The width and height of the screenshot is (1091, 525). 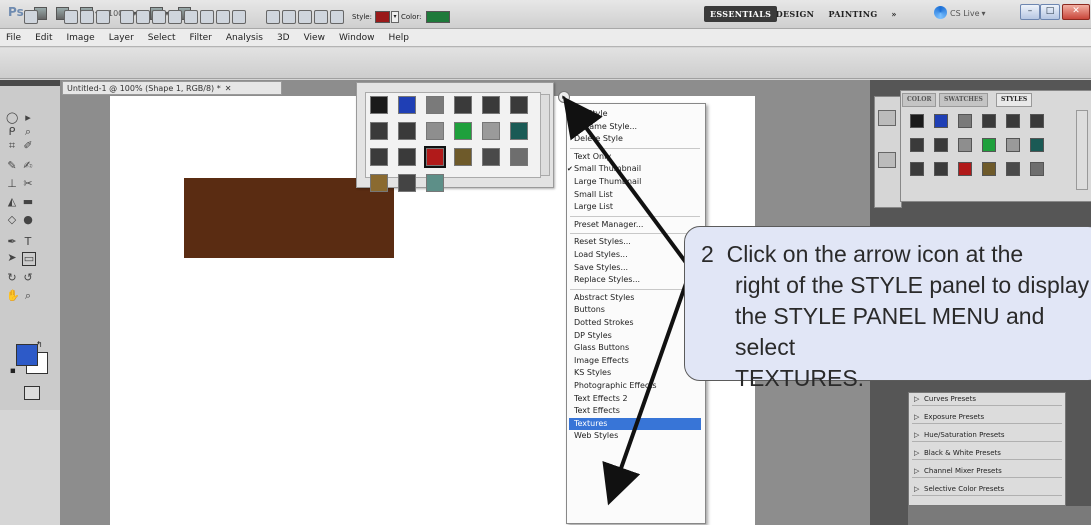 I want to click on callout-line-4: TEXTURES., so click(x=800, y=378).